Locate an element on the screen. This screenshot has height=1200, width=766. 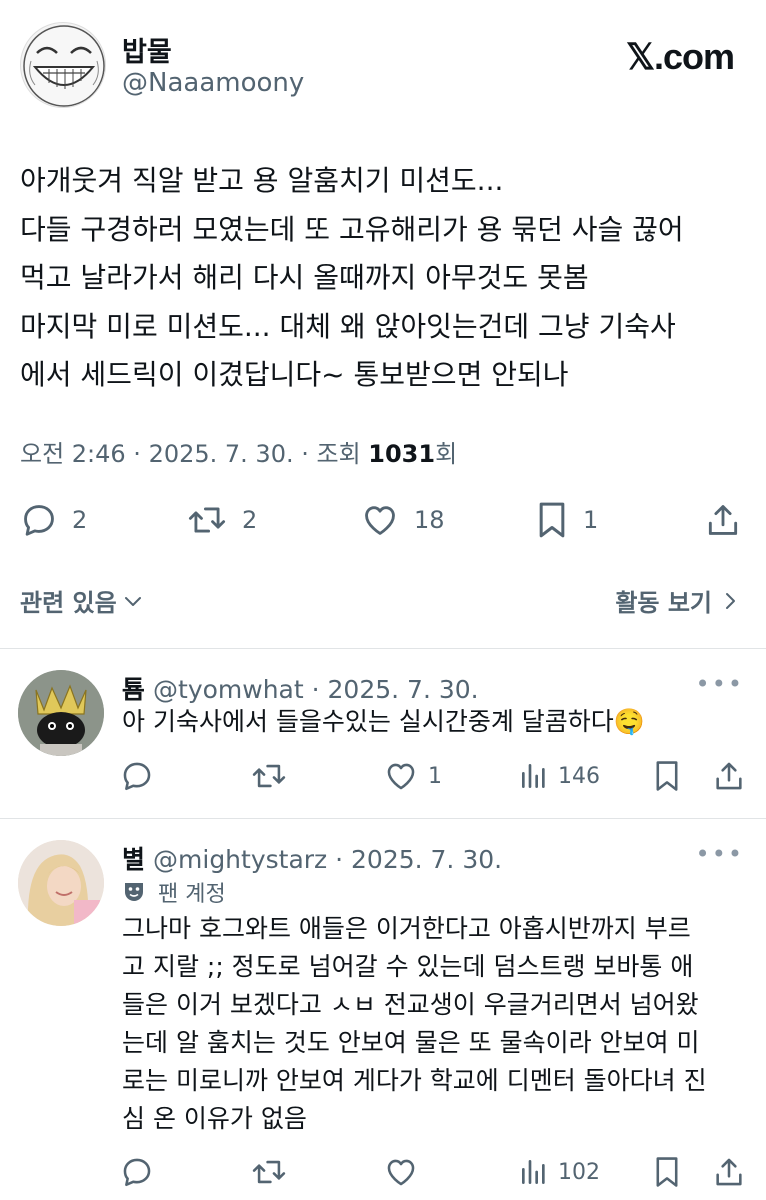
author-avatar is located at coordinates (63, 65).